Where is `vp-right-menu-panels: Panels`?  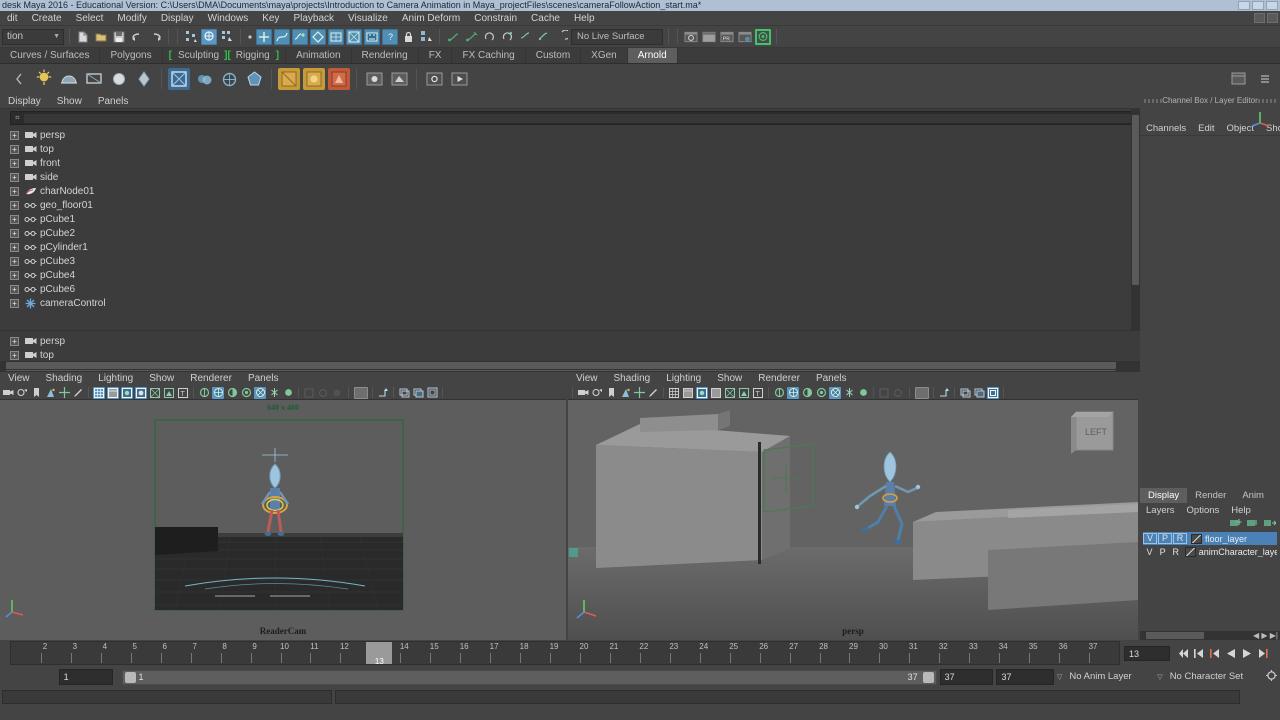 vp-right-menu-panels: Panels is located at coordinates (831, 379).